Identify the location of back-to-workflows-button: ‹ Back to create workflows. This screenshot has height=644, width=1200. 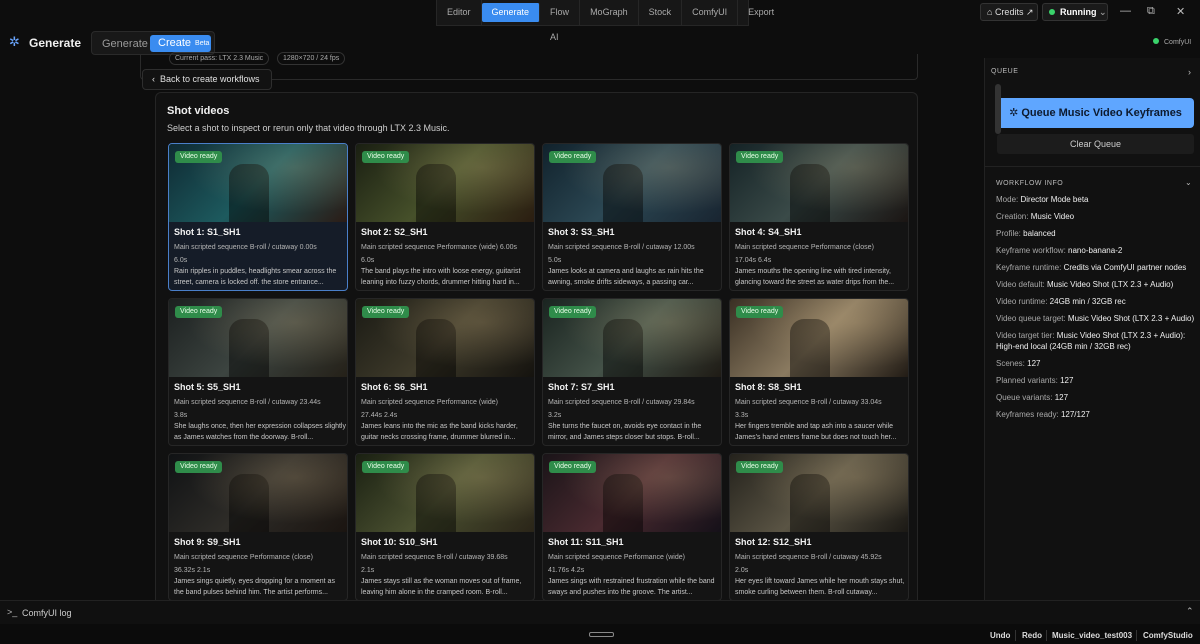
(207, 79).